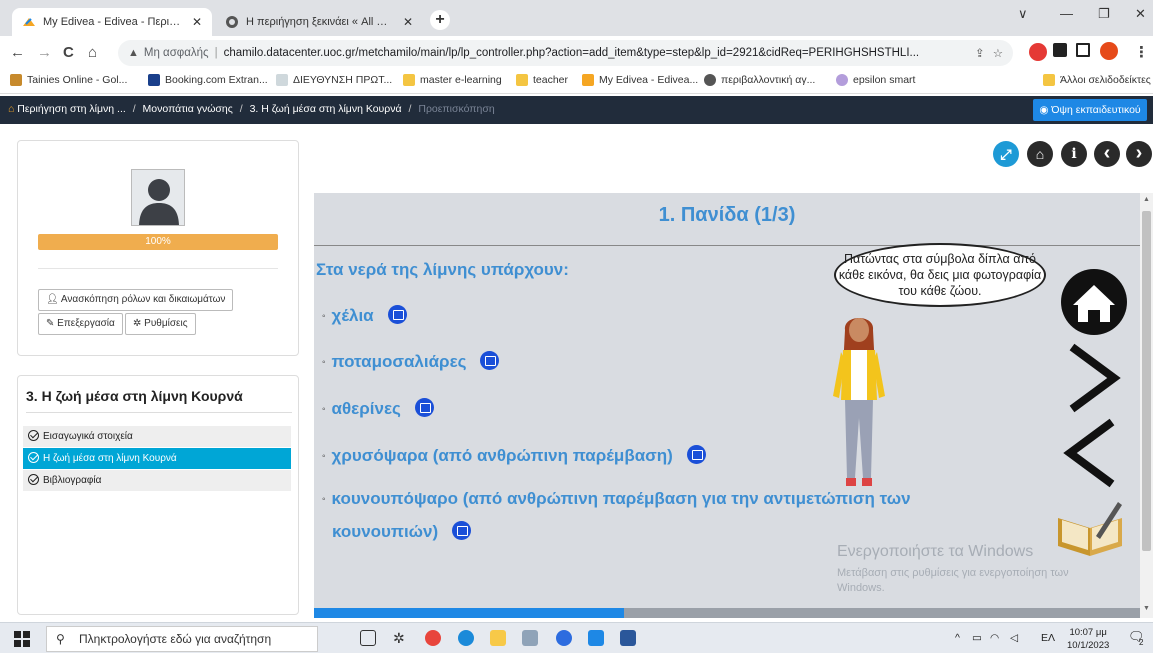 The width and height of the screenshot is (1153, 653). I want to click on reload-button: C, so click(68, 52).